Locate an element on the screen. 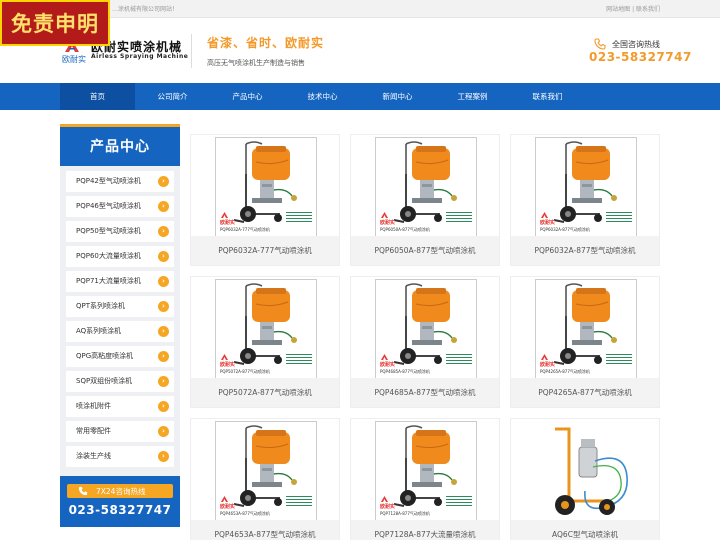 The height and width of the screenshot is (540, 720). product-card: 欧耐实 PQP6032A-877气动喷涂机 PQP6032A-877型气动喷涂机 is located at coordinates (585, 200).